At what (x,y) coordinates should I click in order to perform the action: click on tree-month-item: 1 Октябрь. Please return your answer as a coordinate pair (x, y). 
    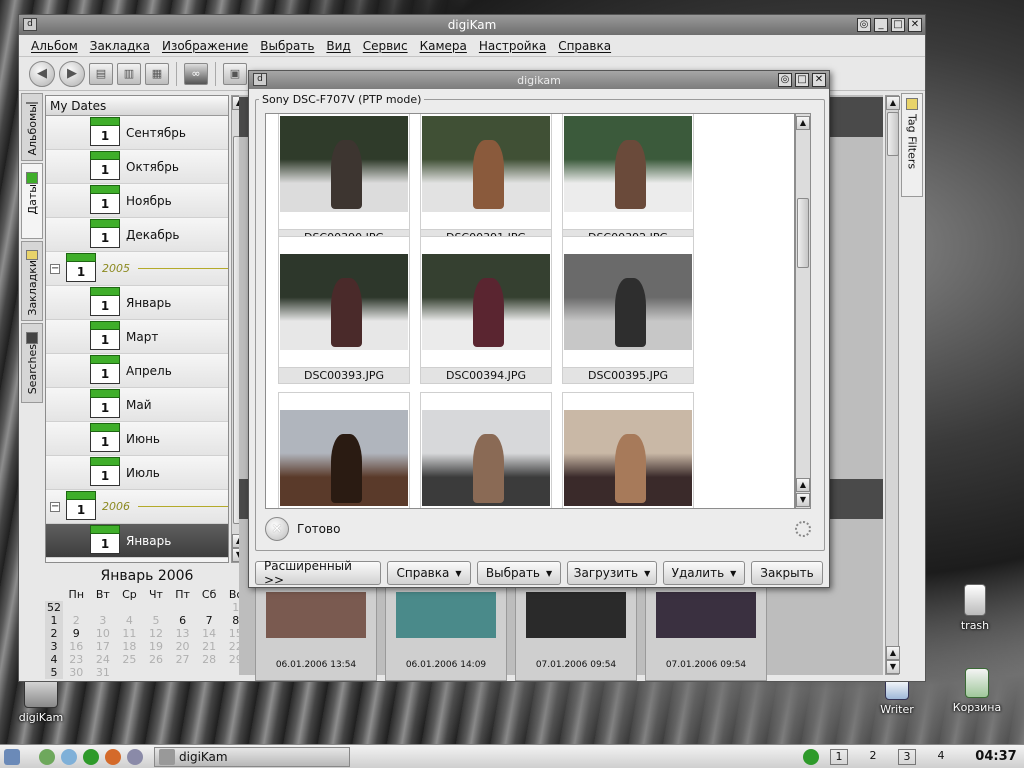
    Looking at the image, I should click on (137, 167).